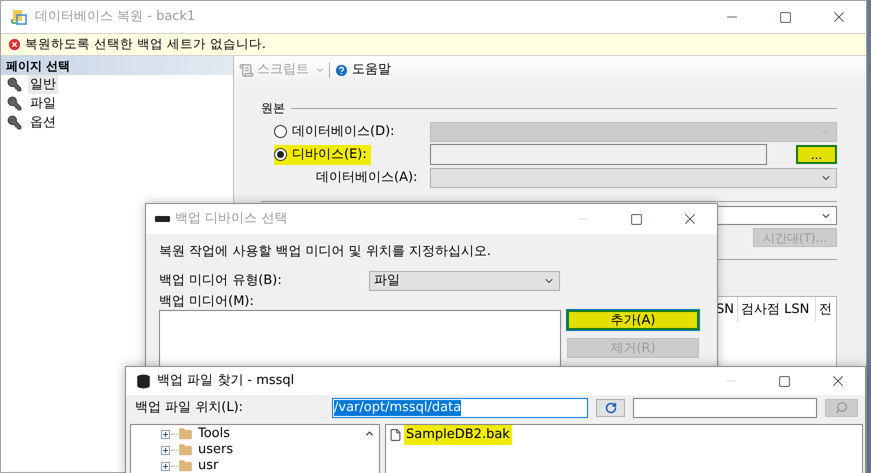 The image size is (871, 473). I want to click on column-header: 전, so click(825, 309).